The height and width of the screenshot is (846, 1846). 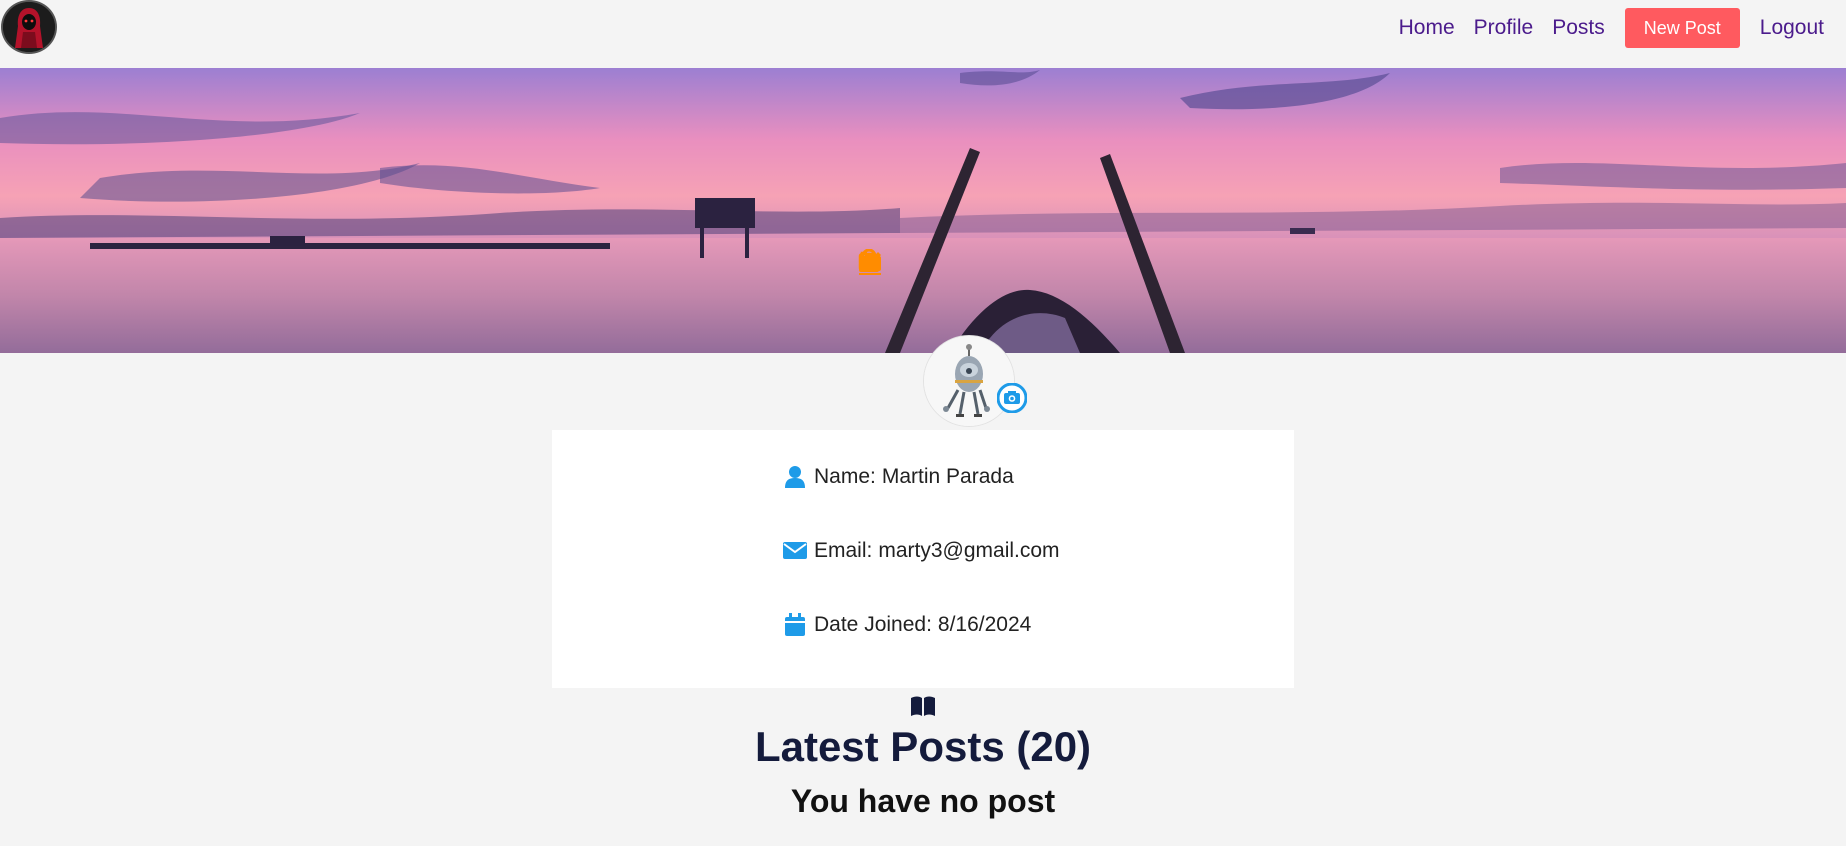 I want to click on nav-home-link: Home, so click(x=1427, y=28).